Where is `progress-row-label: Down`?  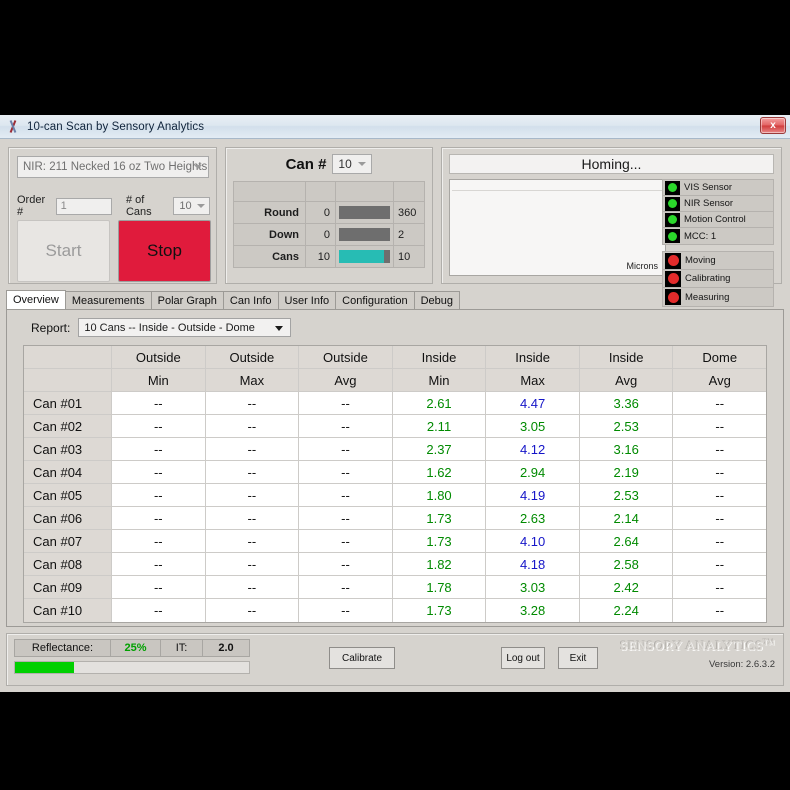
progress-row-label: Down is located at coordinates (270, 234).